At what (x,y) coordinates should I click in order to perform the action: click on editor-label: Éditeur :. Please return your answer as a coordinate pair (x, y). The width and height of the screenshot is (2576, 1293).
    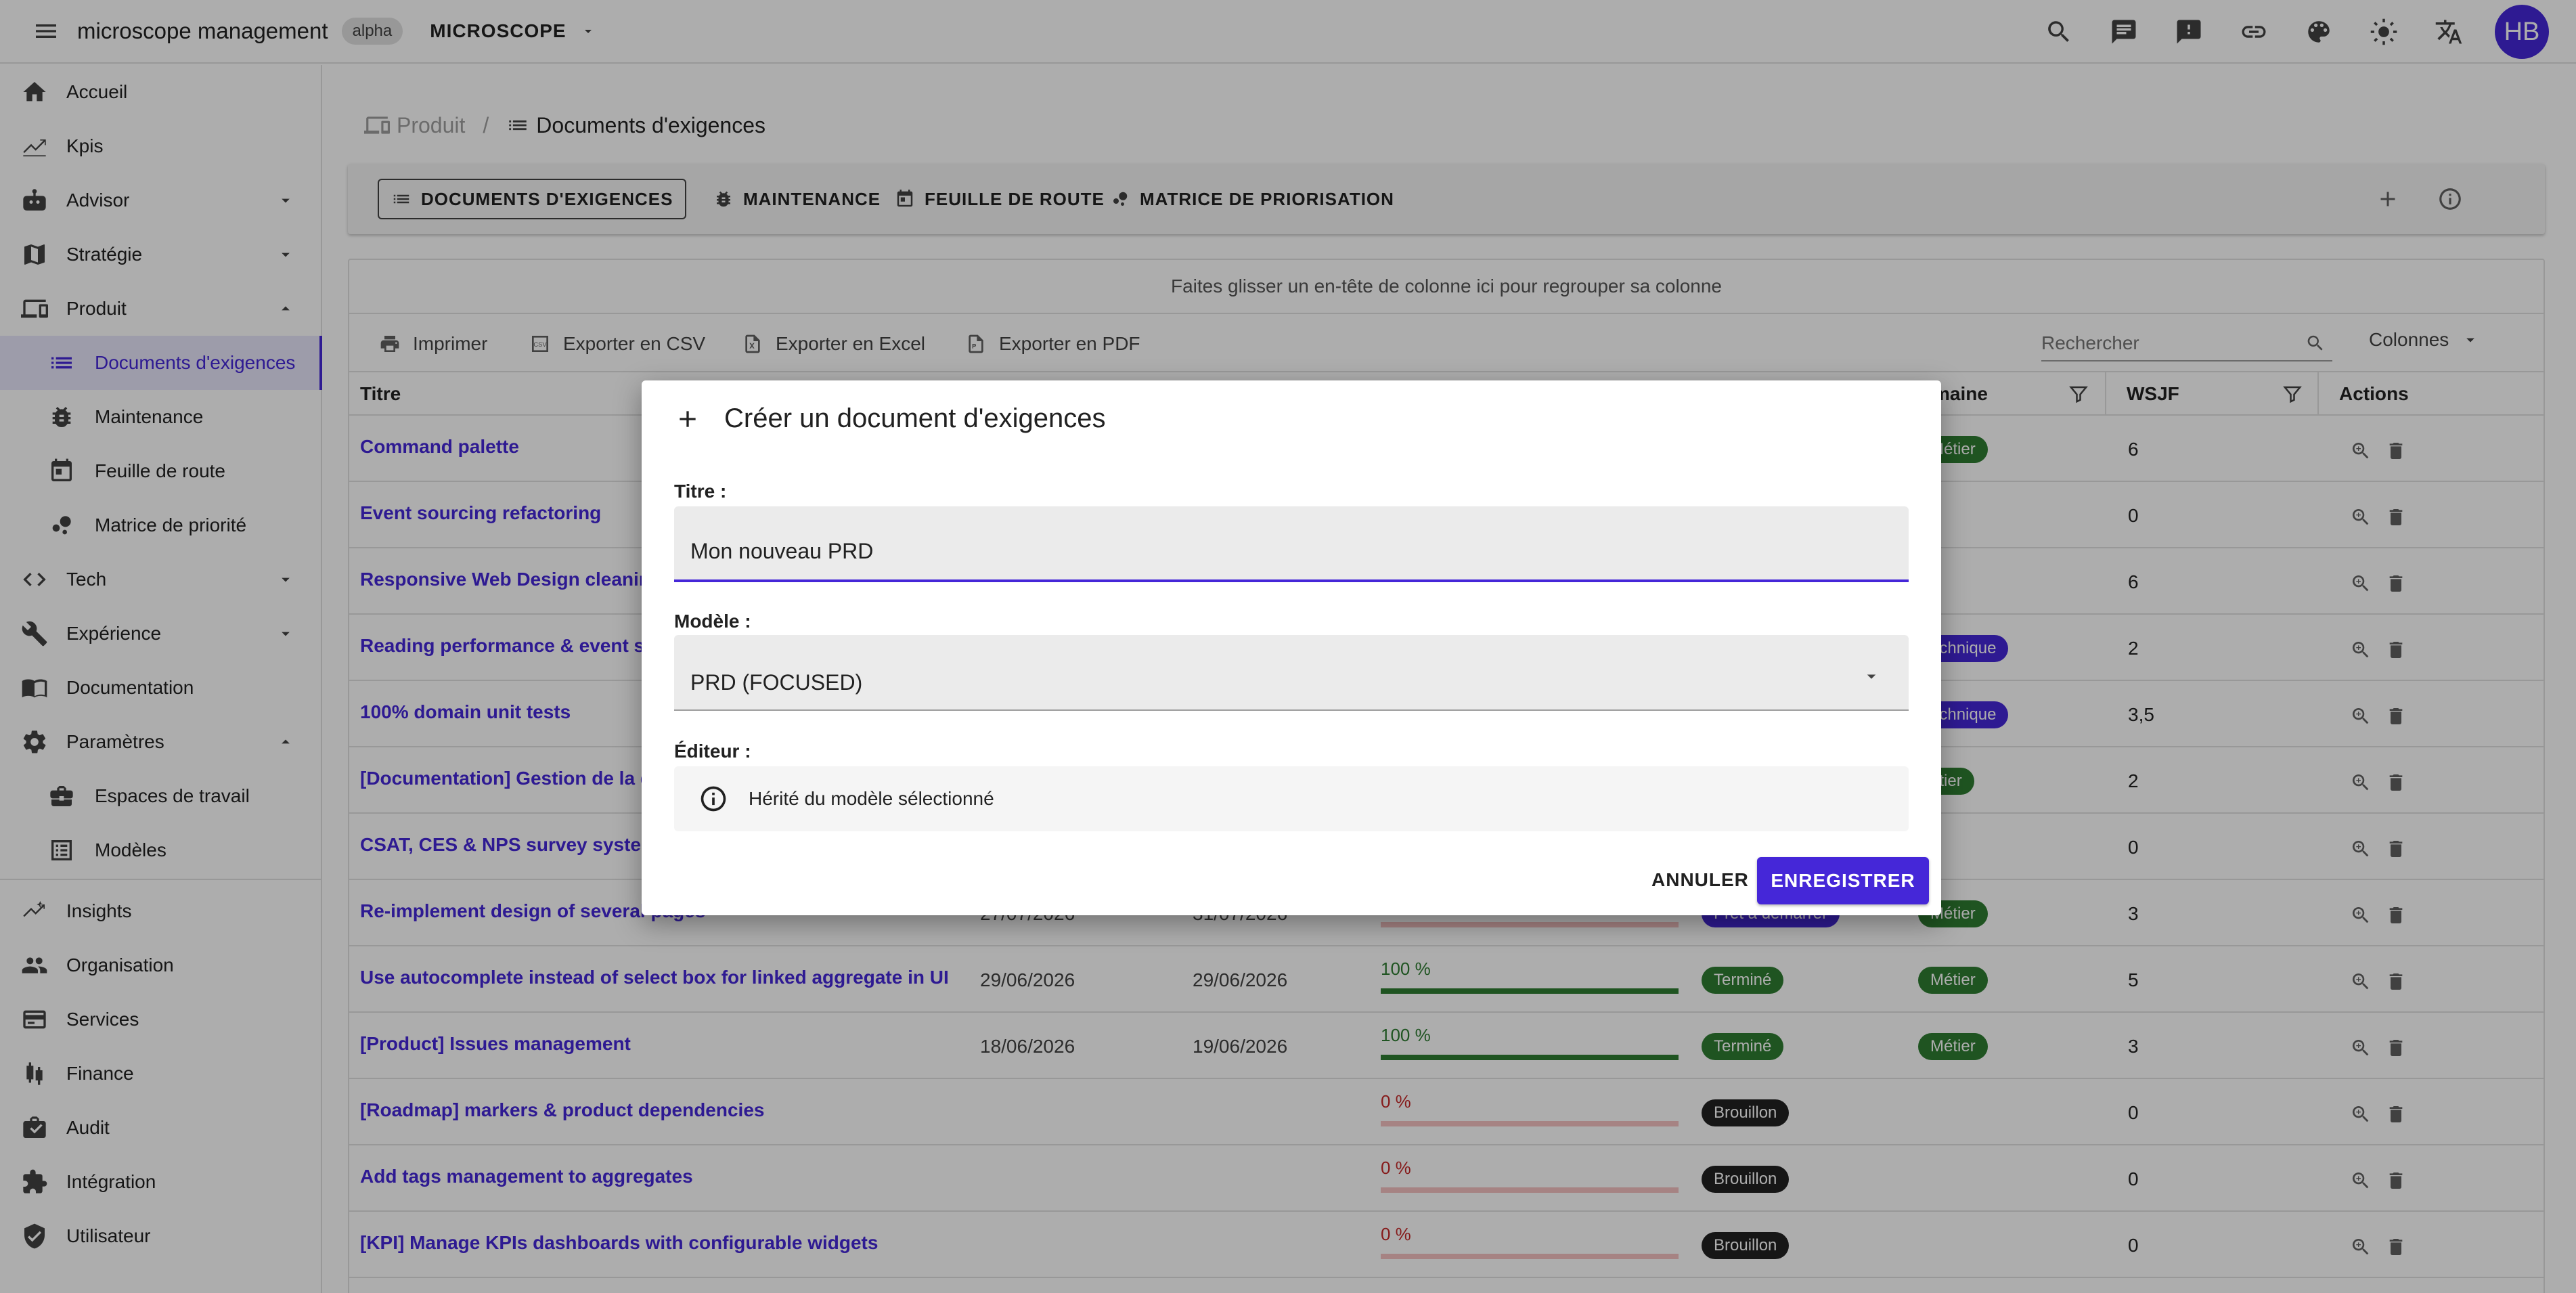
    Looking at the image, I should click on (712, 752).